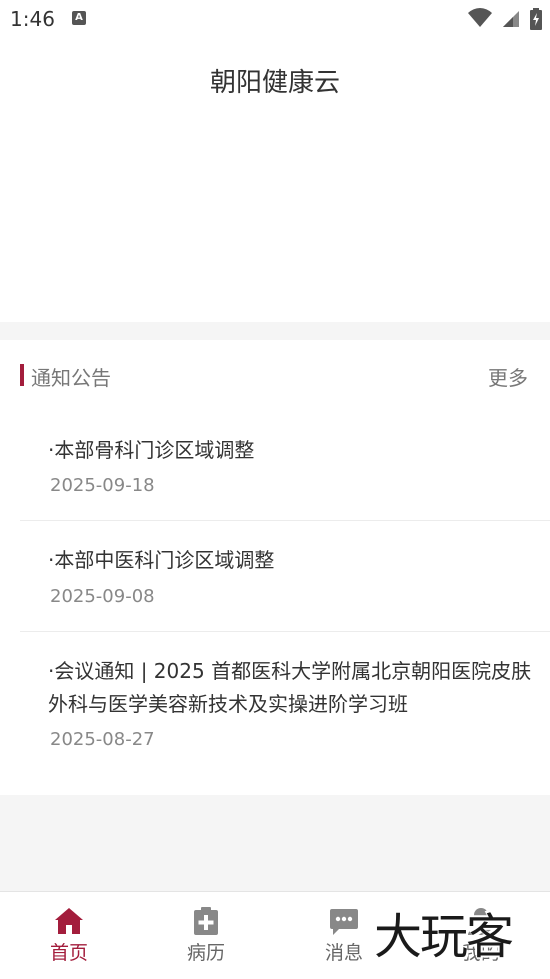 Image resolution: width=550 pixels, height=979 pixels. What do you see at coordinates (71, 378) in the screenshot?
I see `section-title: 通知公告` at bounding box center [71, 378].